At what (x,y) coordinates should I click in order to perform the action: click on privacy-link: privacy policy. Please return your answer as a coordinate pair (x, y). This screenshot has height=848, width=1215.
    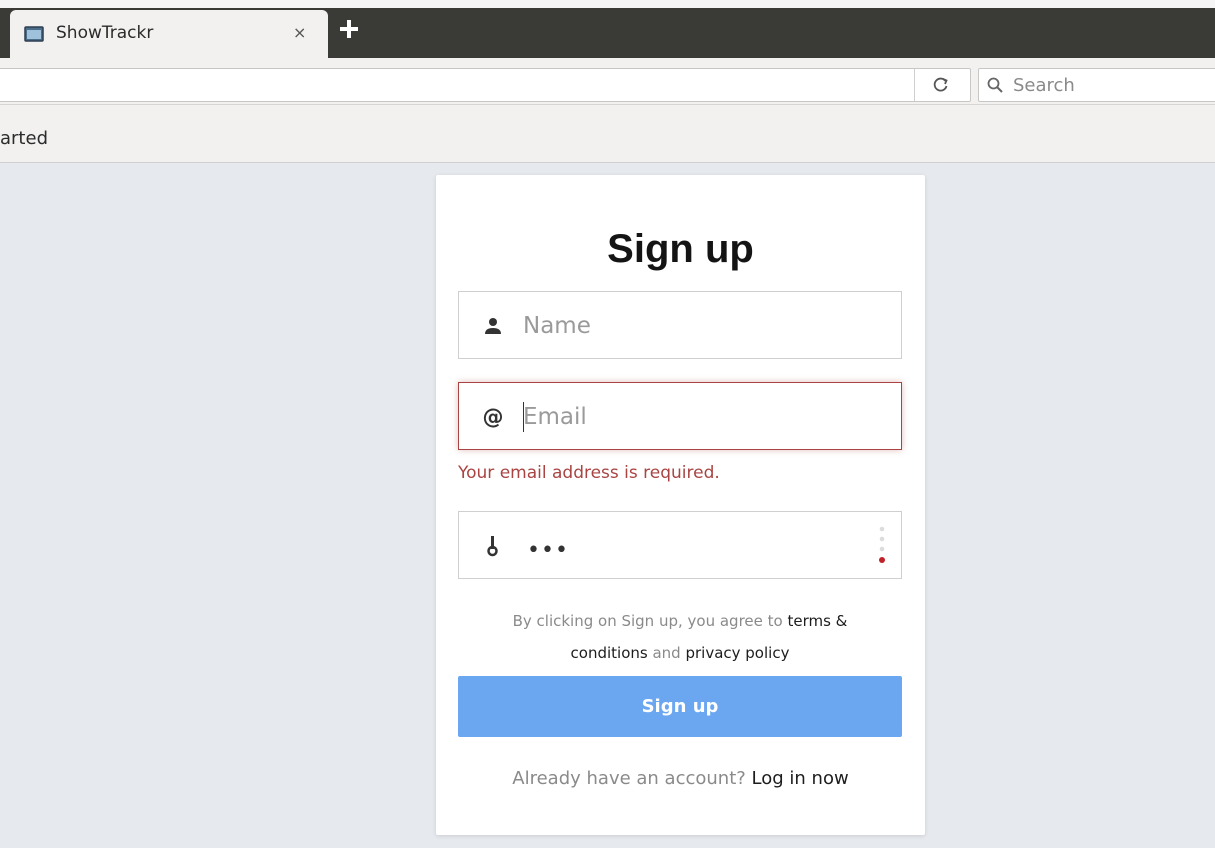
    Looking at the image, I should click on (737, 653).